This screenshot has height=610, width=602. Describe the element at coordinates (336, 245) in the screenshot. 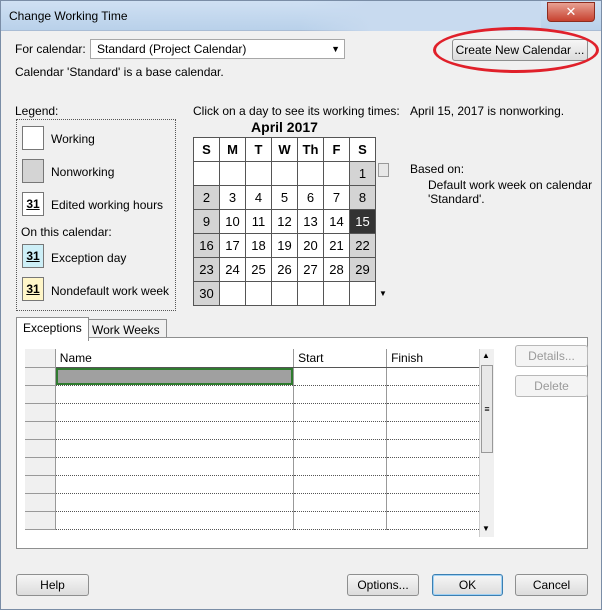

I see `calendar-day-cell: 21` at that location.